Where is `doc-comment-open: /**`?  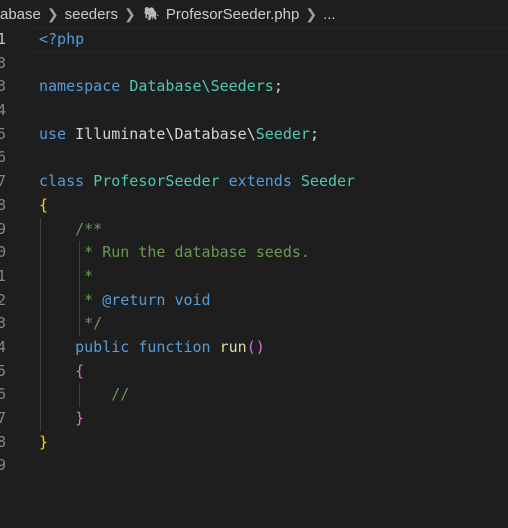
doc-comment-open: /** is located at coordinates (89, 228).